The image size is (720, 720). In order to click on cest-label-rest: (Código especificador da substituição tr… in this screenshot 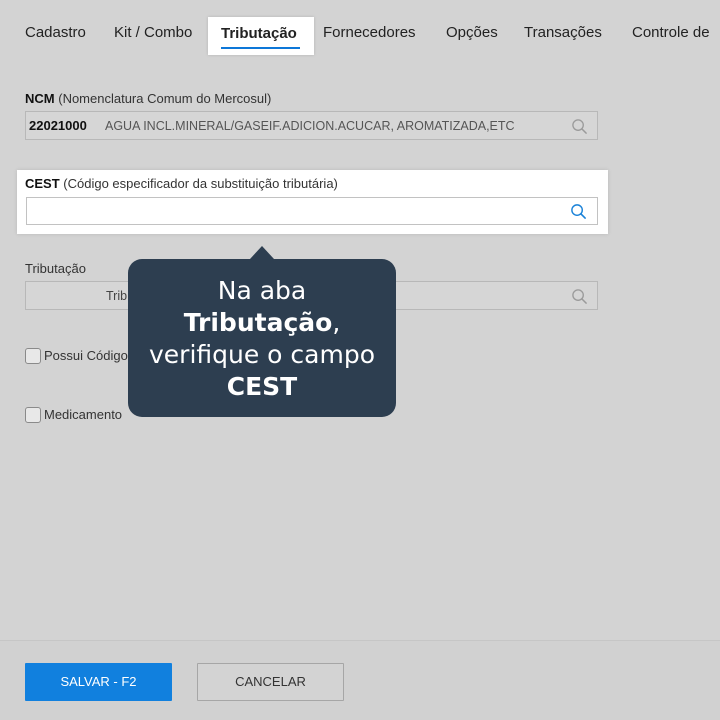, I will do `click(200, 183)`.